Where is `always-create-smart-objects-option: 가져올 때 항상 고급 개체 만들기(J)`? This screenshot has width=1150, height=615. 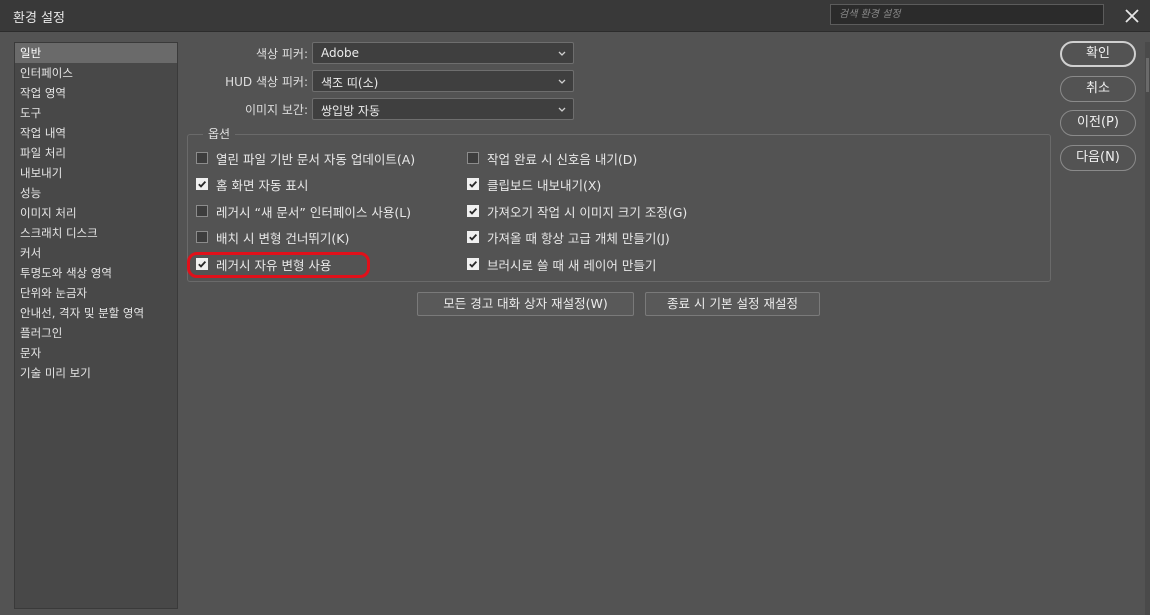 always-create-smart-objects-option: 가져올 때 항상 고급 개체 만들기(J) is located at coordinates (568, 237).